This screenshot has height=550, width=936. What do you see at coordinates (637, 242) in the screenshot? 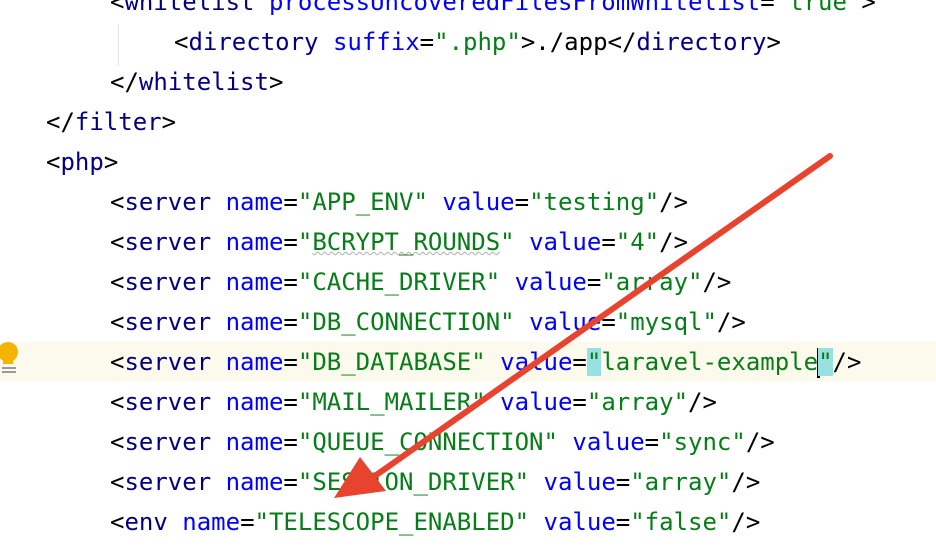
I see `attribute-value: 4` at bounding box center [637, 242].